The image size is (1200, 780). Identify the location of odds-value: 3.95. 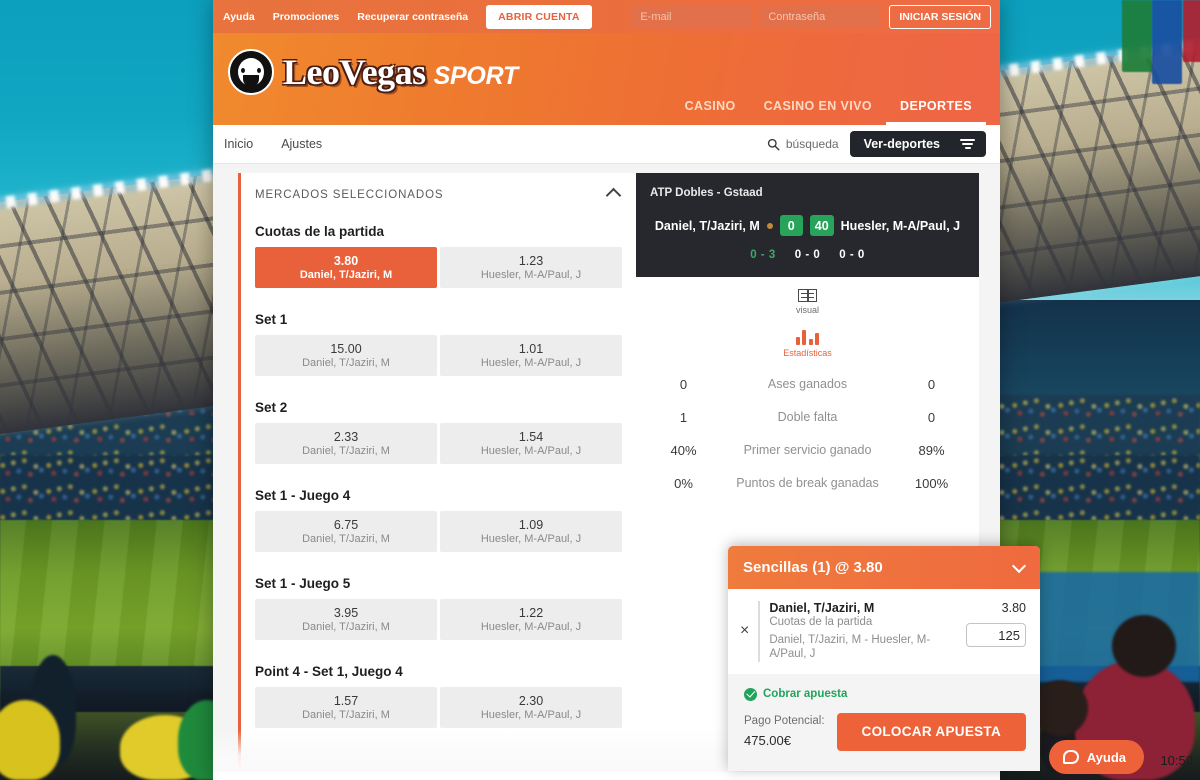
(346, 613).